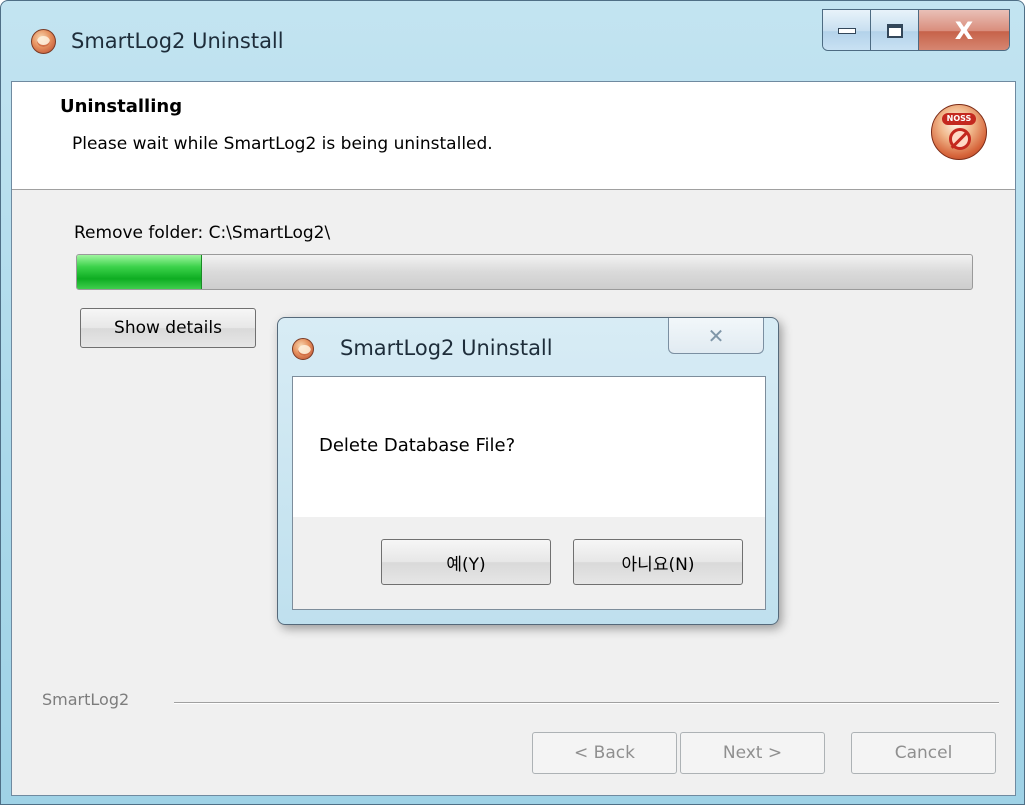 Image resolution: width=1025 pixels, height=805 pixels. What do you see at coordinates (658, 562) in the screenshot?
I see `no-button: 아니요(N)` at bounding box center [658, 562].